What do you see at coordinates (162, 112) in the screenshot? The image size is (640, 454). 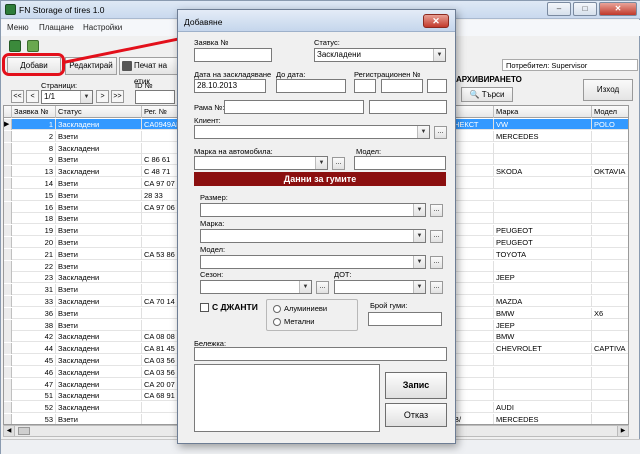 I see `col-reg-no: Рег. №` at bounding box center [162, 112].